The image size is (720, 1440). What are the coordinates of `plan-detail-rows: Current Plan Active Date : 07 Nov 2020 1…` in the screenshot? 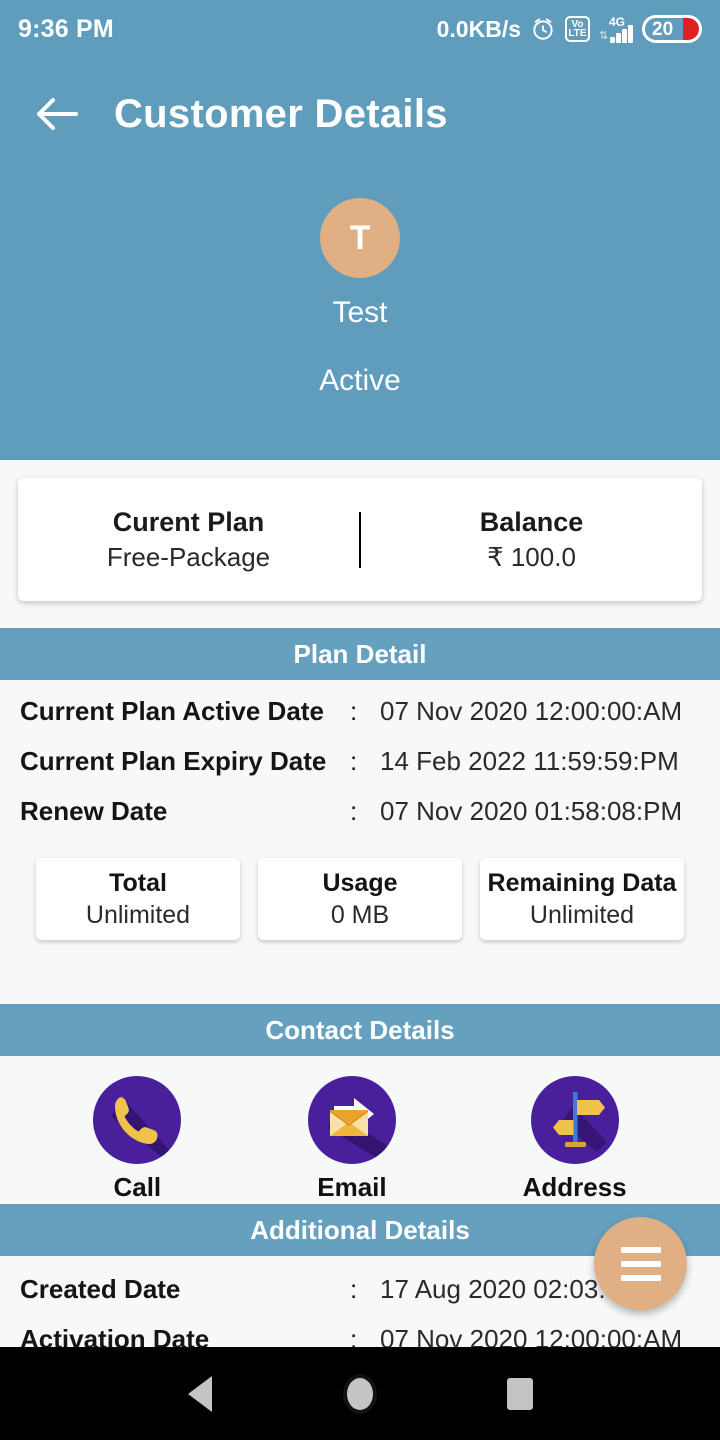 It's located at (360, 758).